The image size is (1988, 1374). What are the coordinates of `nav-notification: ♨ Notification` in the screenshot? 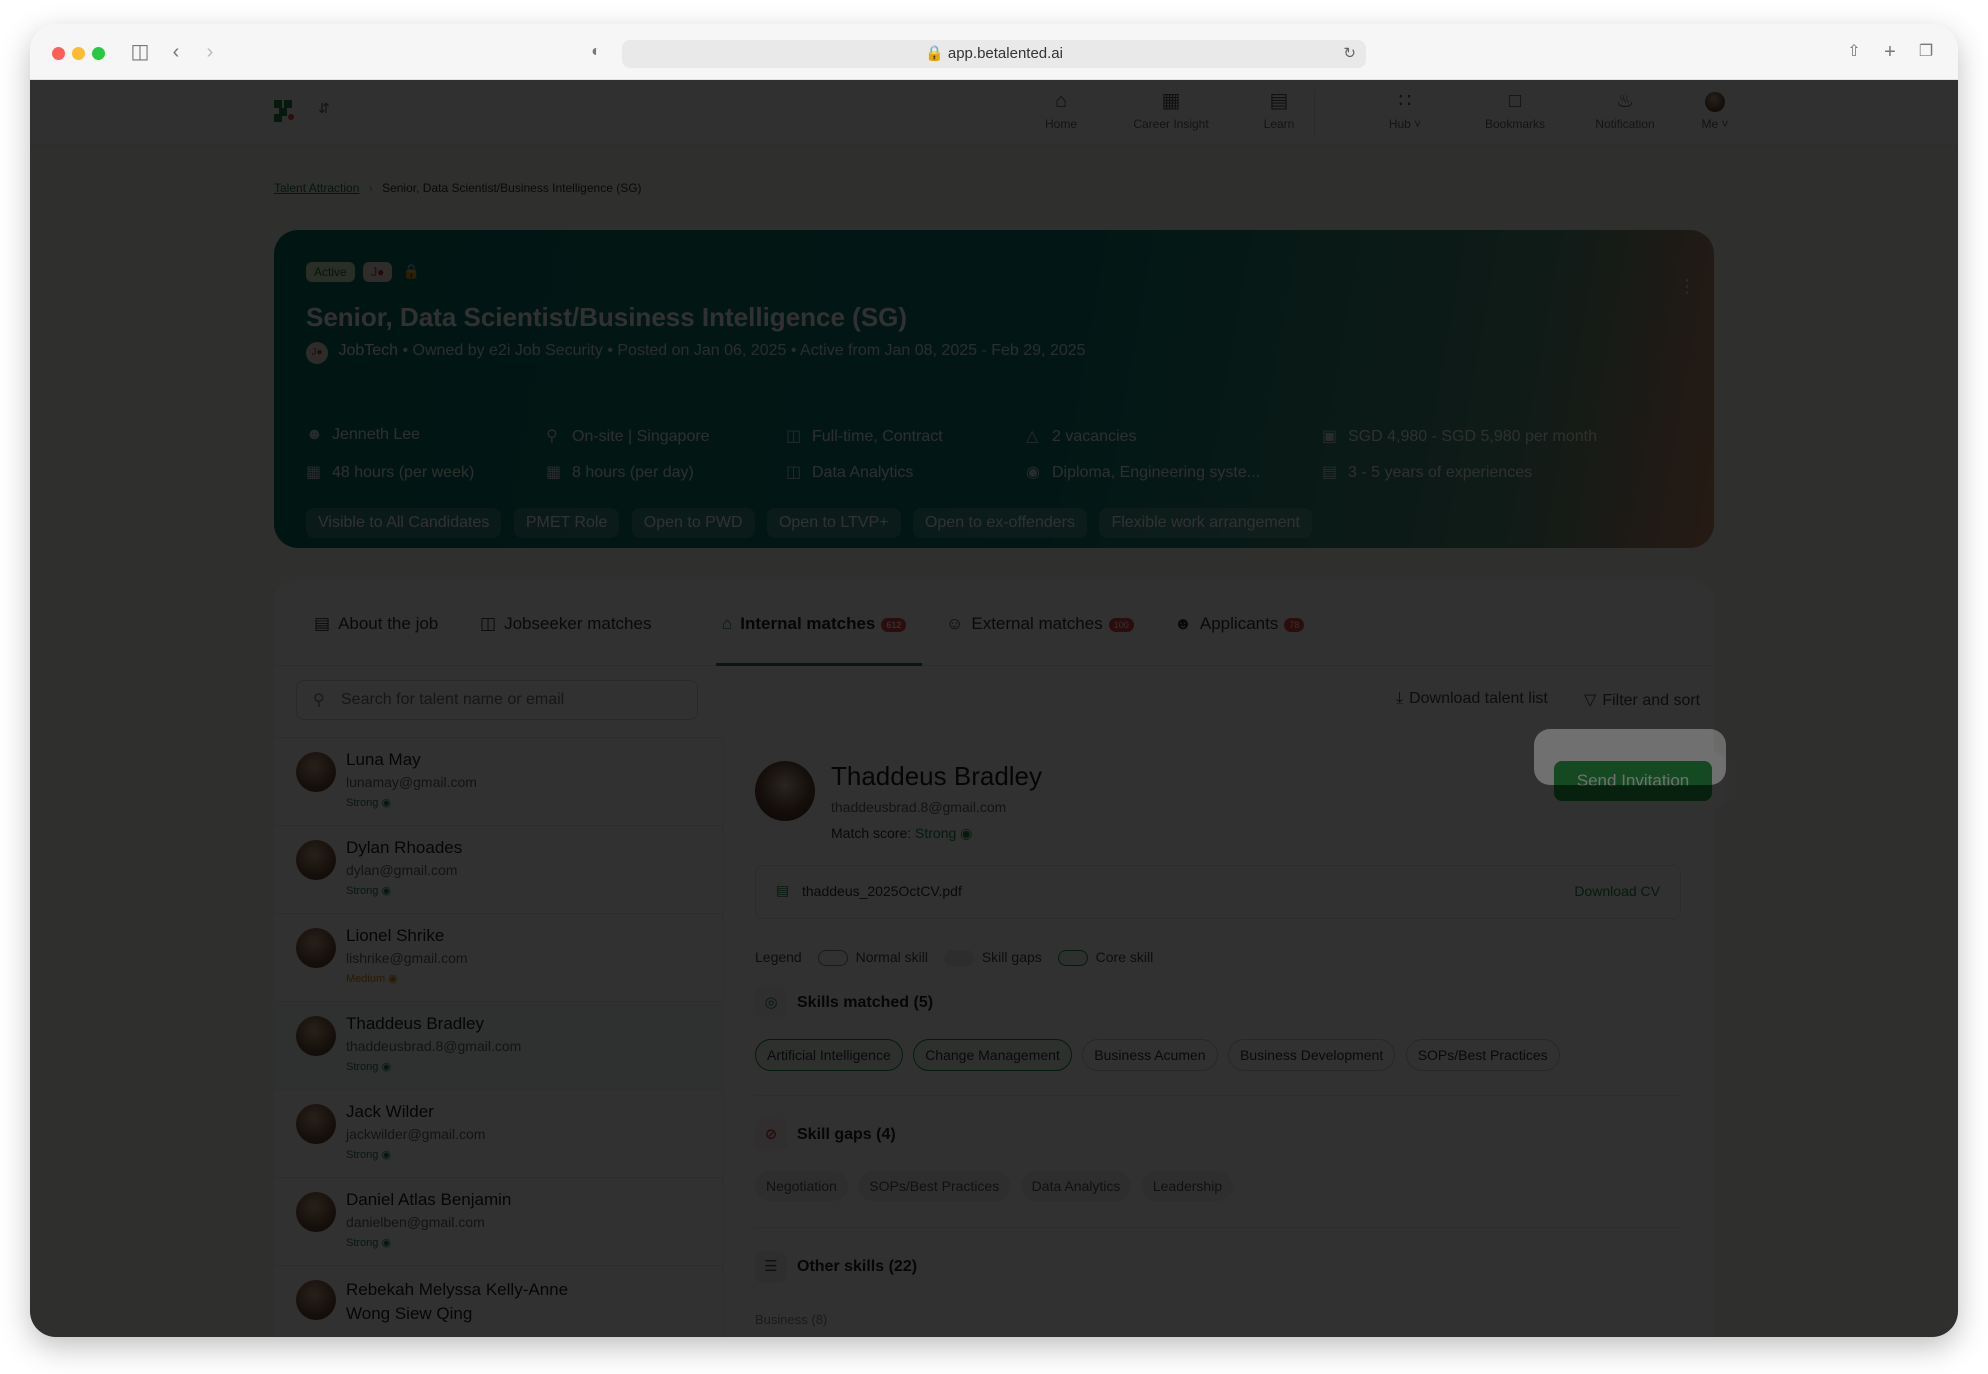 It's located at (1625, 109).